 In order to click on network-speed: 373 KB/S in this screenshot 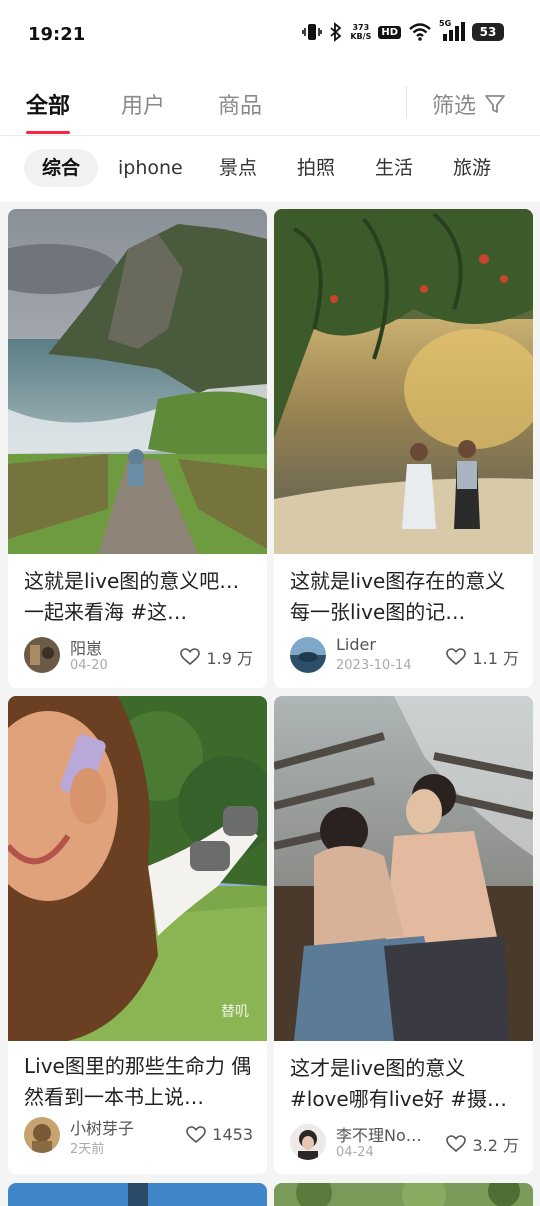, I will do `click(360, 32)`.